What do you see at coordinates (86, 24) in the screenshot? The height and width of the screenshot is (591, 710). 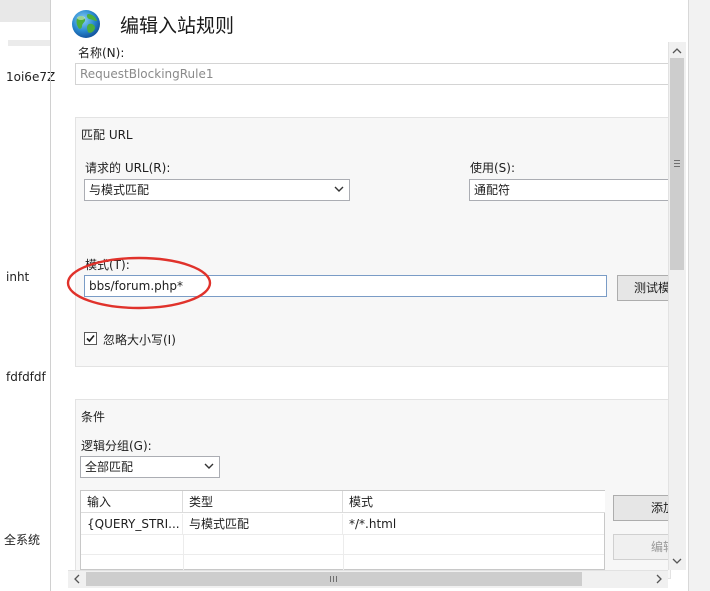 I see `globe-icon` at bounding box center [86, 24].